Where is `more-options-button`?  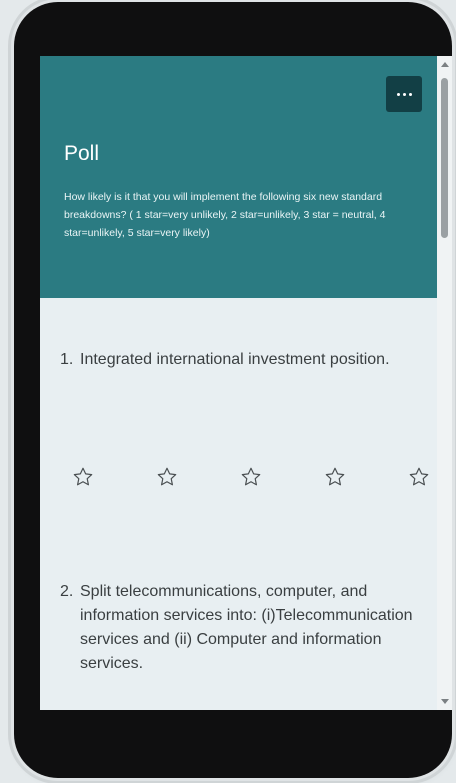
more-options-button is located at coordinates (404, 94).